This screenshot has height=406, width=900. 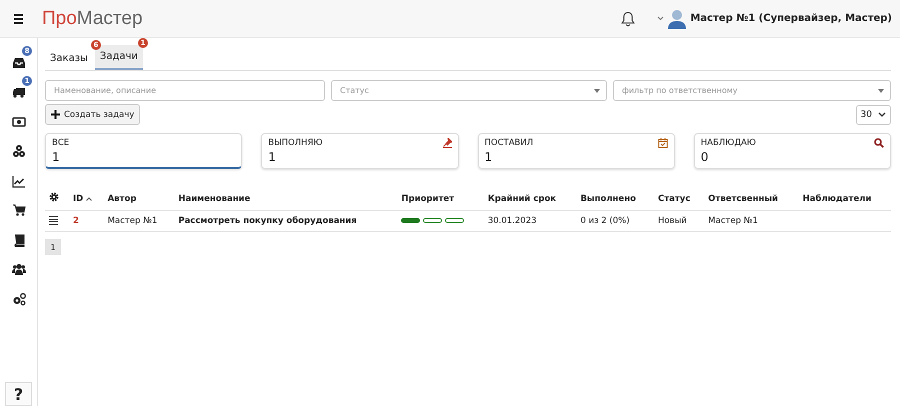 I want to click on task-name: Рассмотреть покупку оборудования, so click(x=267, y=221).